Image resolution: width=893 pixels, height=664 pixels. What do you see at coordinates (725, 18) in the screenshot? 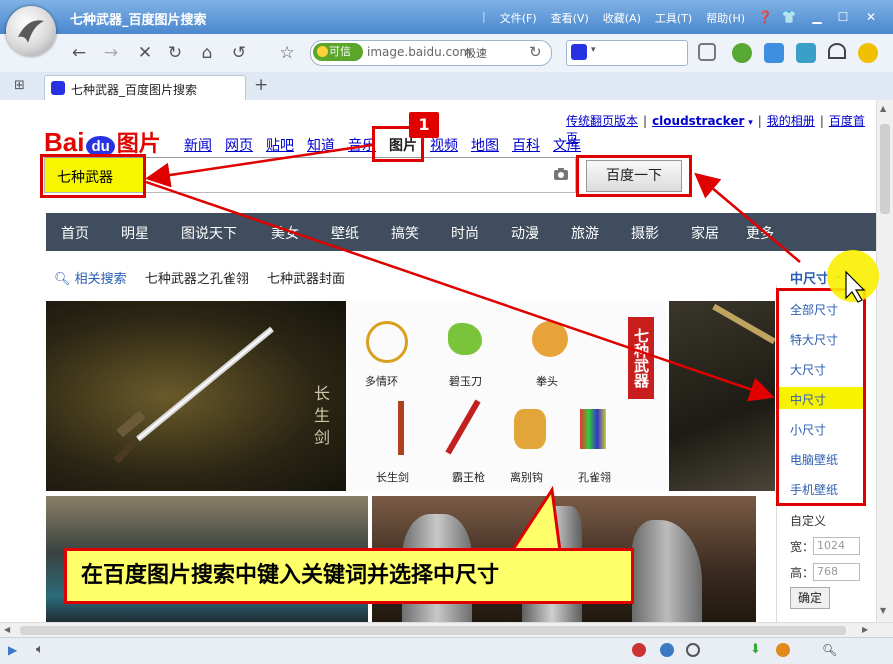
I see `menu-help: 帮助(H)` at bounding box center [725, 18].